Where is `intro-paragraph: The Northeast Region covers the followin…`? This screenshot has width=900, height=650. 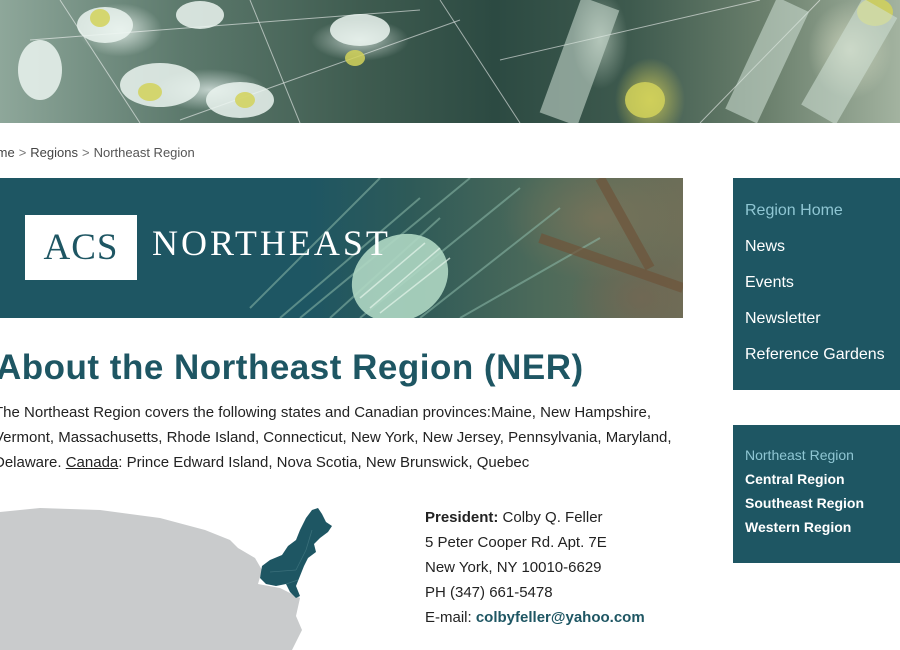 intro-paragraph: The Northeast Region covers the followin… is located at coordinates (347, 437).